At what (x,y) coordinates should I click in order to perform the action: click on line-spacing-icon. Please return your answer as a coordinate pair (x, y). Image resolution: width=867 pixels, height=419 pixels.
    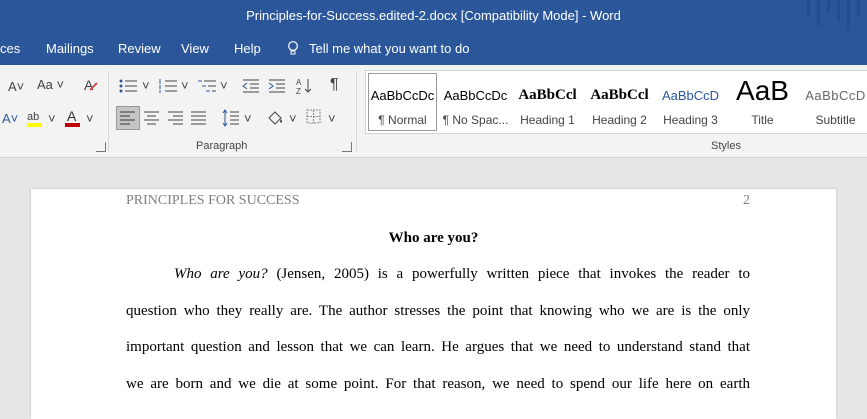
    Looking at the image, I should click on (231, 118).